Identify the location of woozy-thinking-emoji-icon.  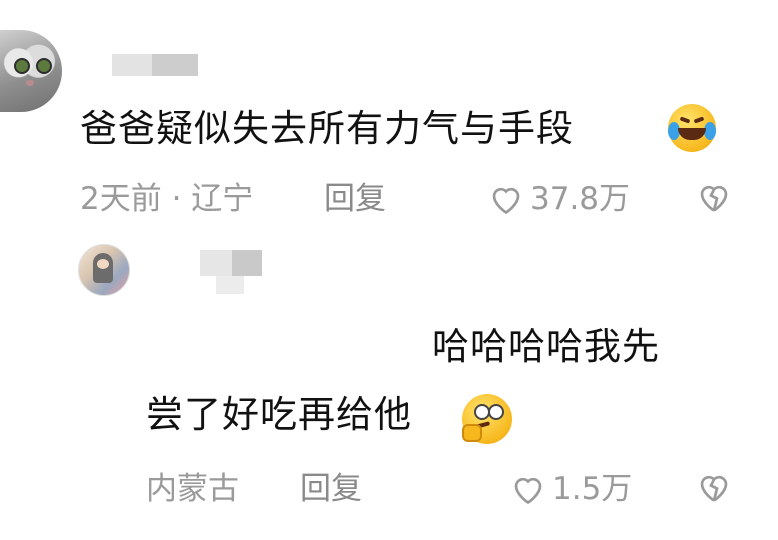
(487, 419).